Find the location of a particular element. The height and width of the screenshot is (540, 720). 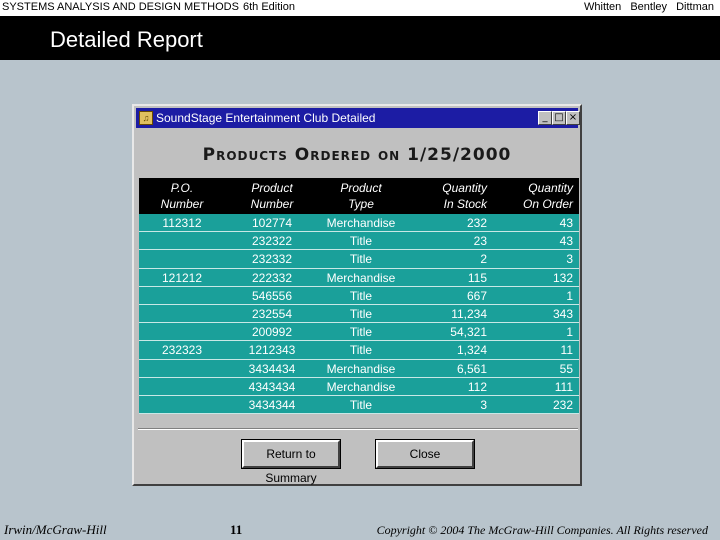

table-row: 232332 Title 2 3 is located at coordinates (359, 259).